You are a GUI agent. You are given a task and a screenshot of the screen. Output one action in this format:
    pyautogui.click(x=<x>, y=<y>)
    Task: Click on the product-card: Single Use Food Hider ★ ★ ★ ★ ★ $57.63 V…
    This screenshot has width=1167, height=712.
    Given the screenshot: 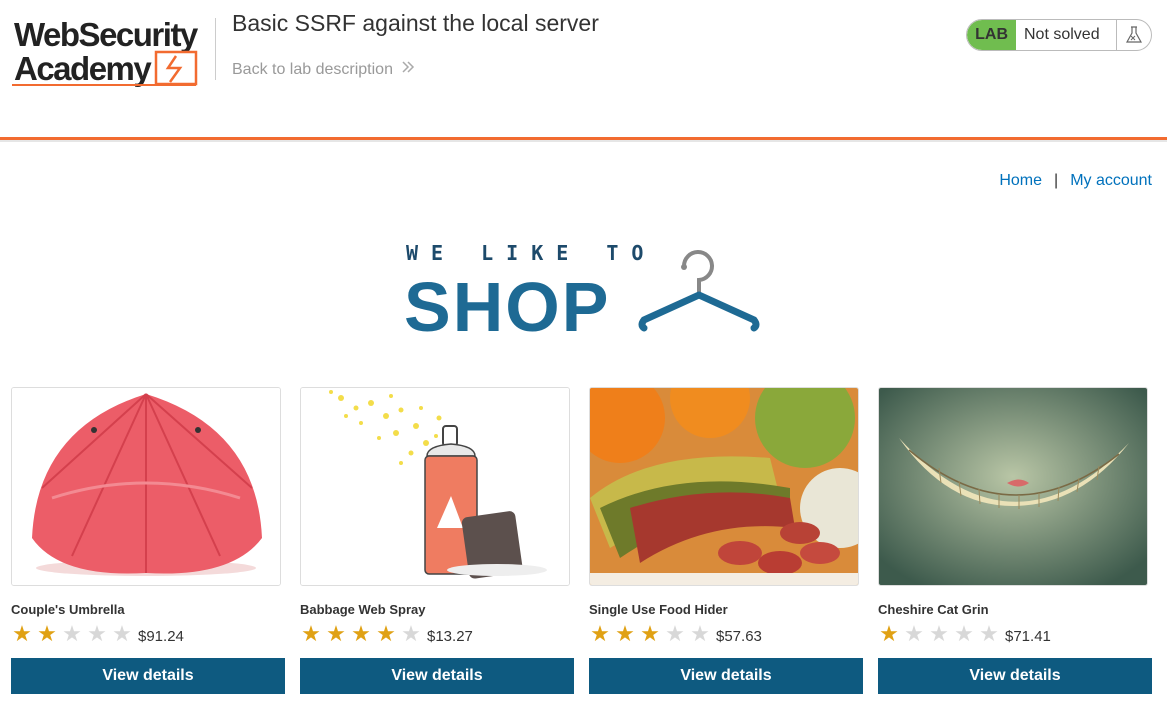 What is the action you would take?
    pyautogui.click(x=726, y=540)
    